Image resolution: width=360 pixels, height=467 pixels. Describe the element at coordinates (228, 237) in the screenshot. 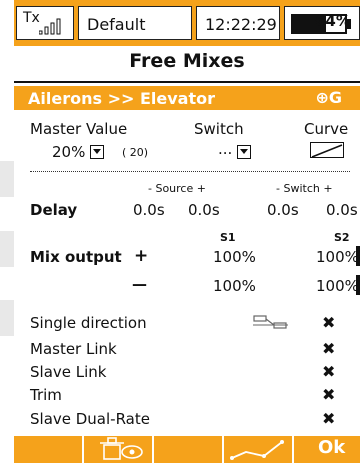

I see `s1-header: S1` at that location.